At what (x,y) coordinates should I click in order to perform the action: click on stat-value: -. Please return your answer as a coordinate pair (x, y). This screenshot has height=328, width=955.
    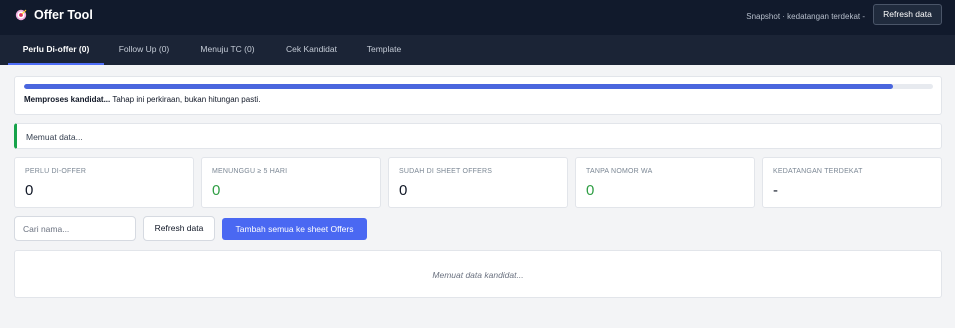
    Looking at the image, I should click on (775, 190).